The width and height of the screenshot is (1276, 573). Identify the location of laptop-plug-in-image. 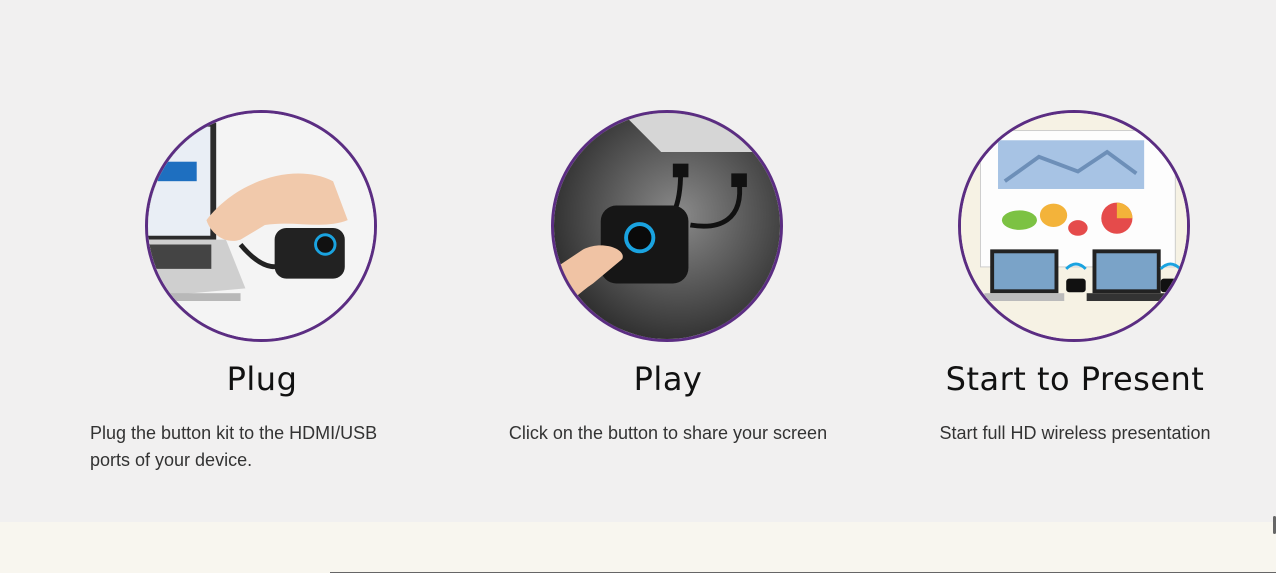
(261, 226).